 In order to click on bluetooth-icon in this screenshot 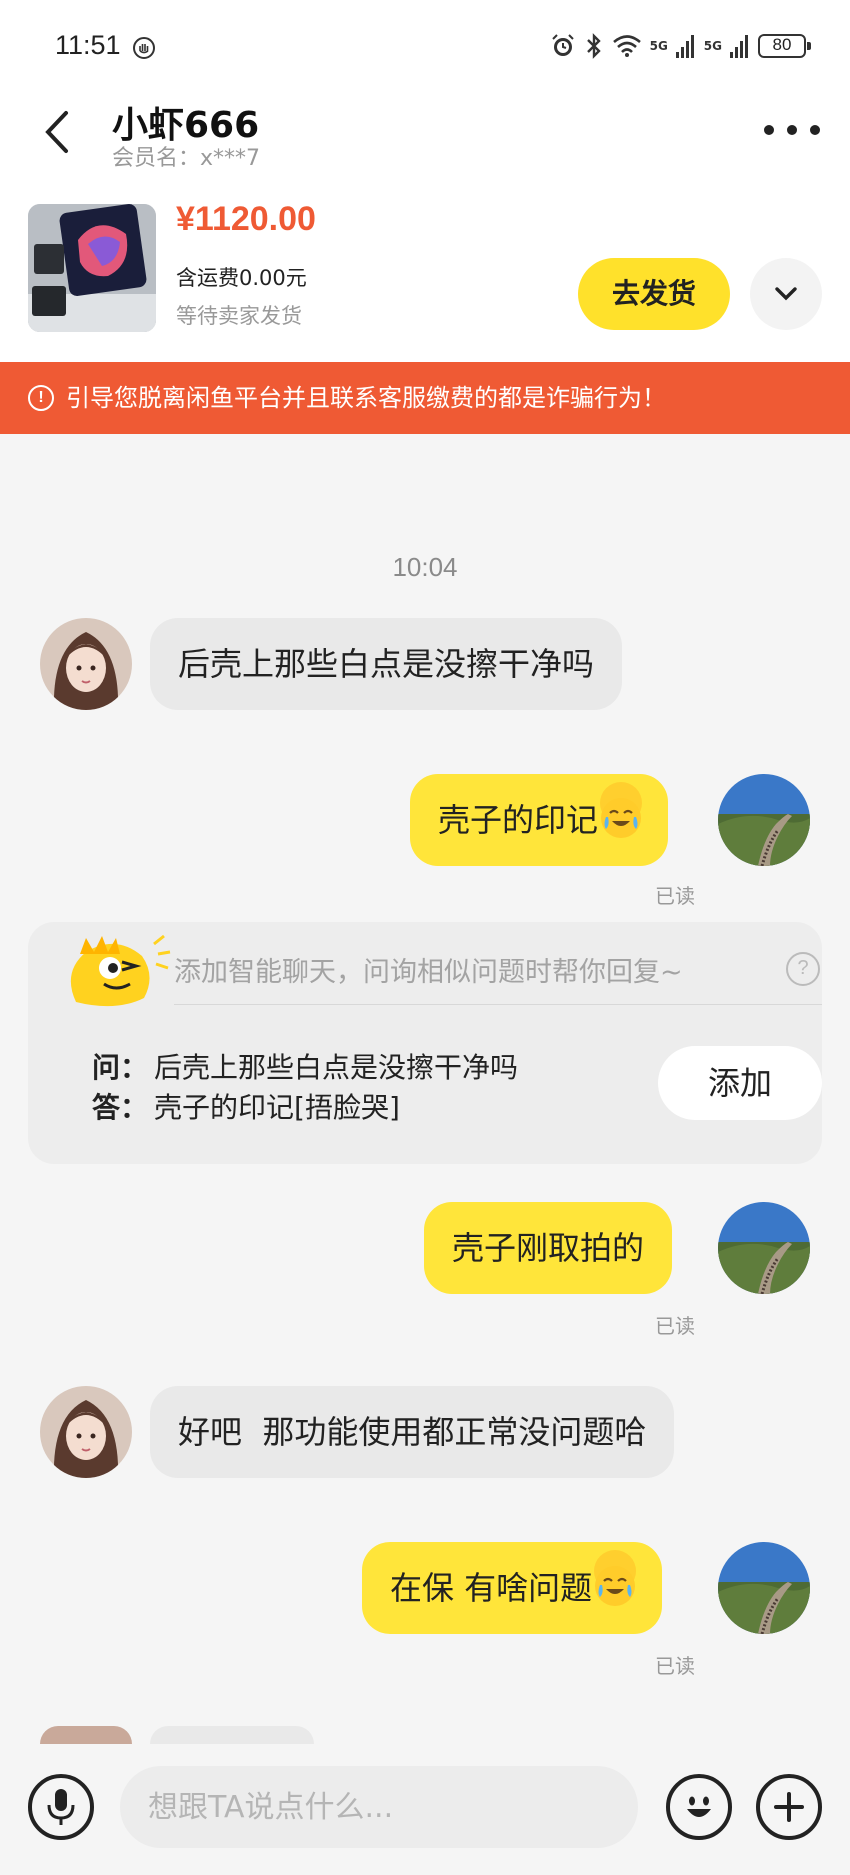, I will do `click(593, 46)`.